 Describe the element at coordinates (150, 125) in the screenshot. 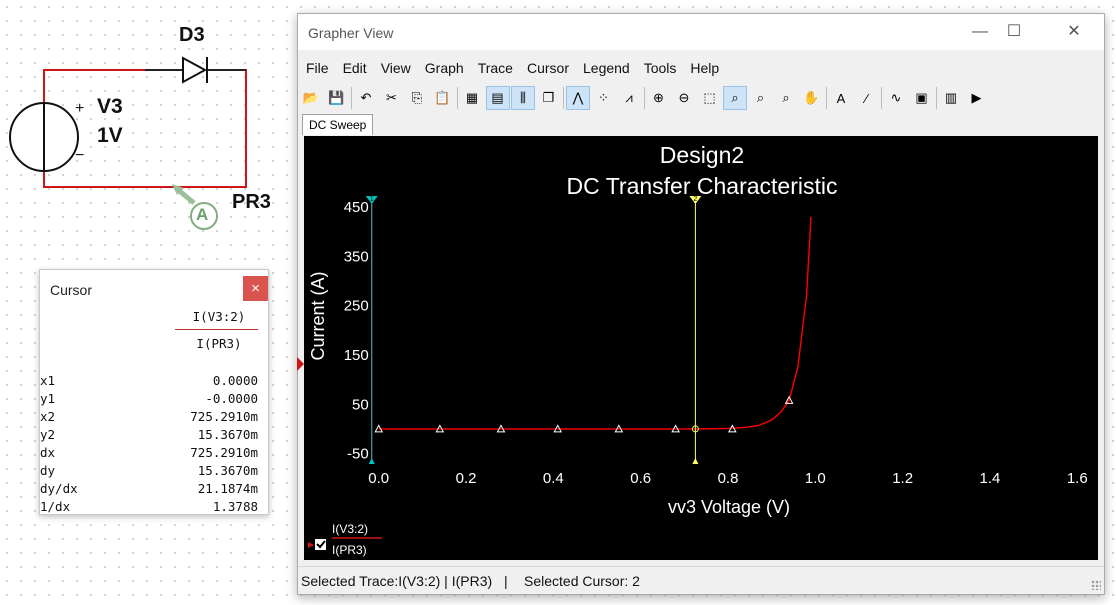

I see `schematic-canvas: D3 V3 1V + − A PR3` at that location.